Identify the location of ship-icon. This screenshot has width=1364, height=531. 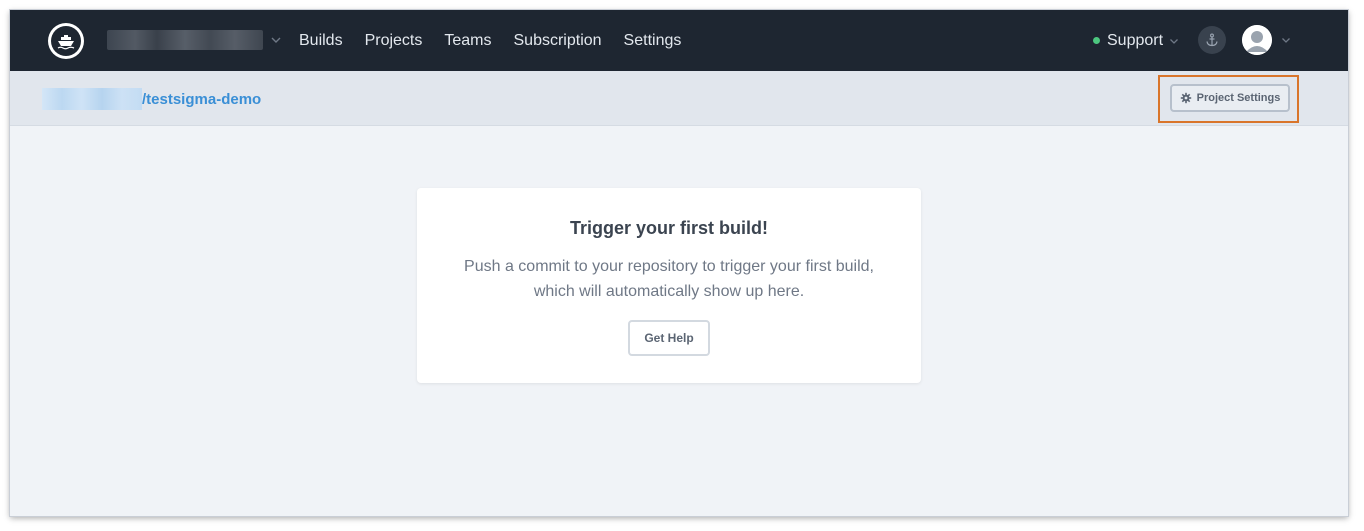
(66, 42).